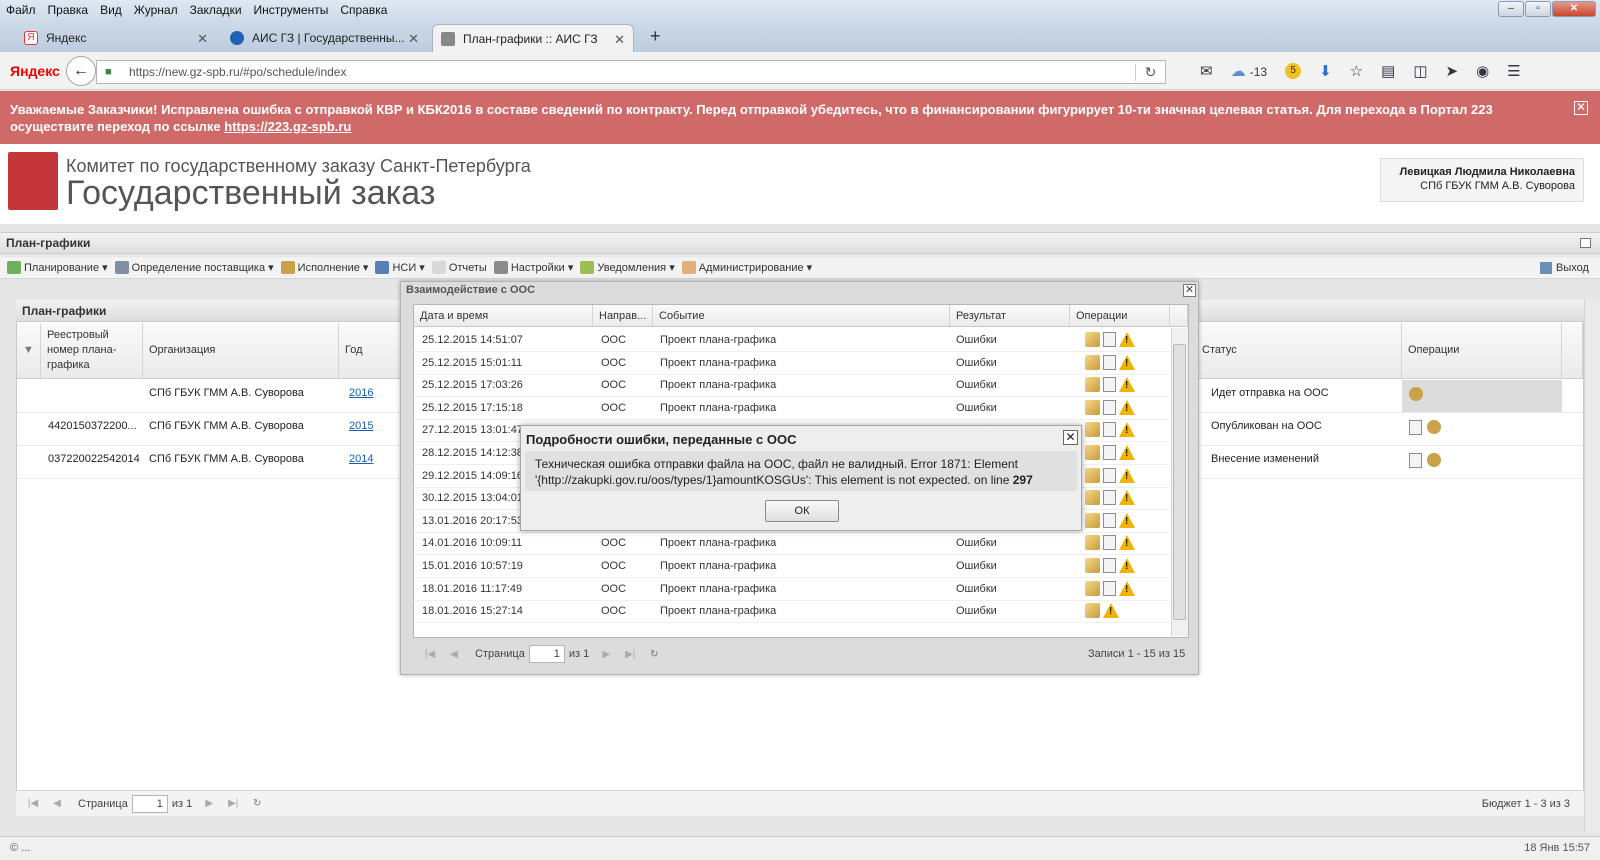 This screenshot has width=1600, height=860. Describe the element at coordinates (116, 38) in the screenshot. I see `tab-yandex: Я Яндекс ✕` at that location.